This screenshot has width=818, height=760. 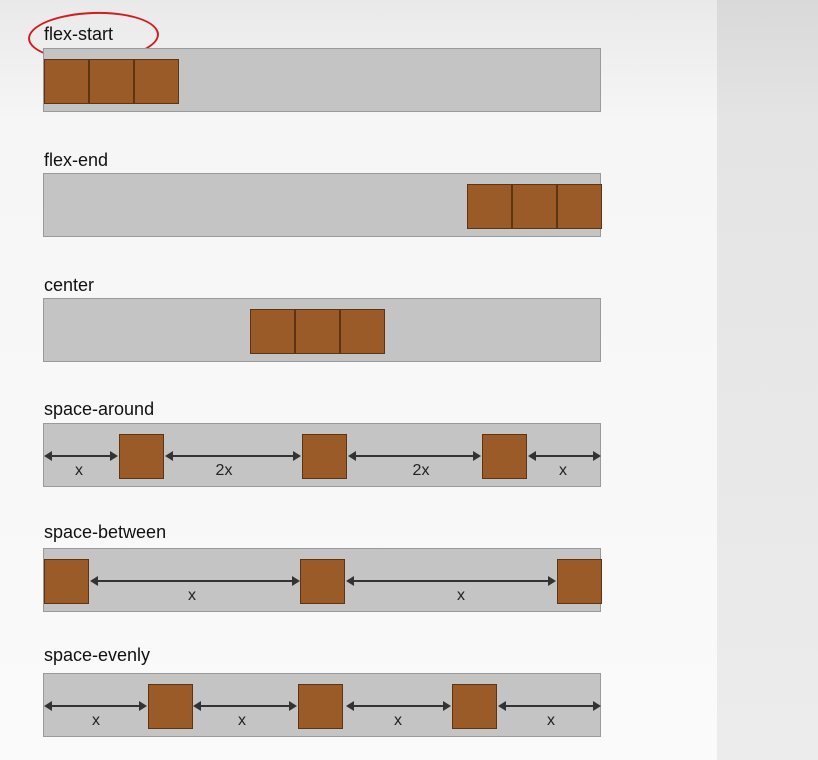 I want to click on center-container, so click(x=322, y=330).